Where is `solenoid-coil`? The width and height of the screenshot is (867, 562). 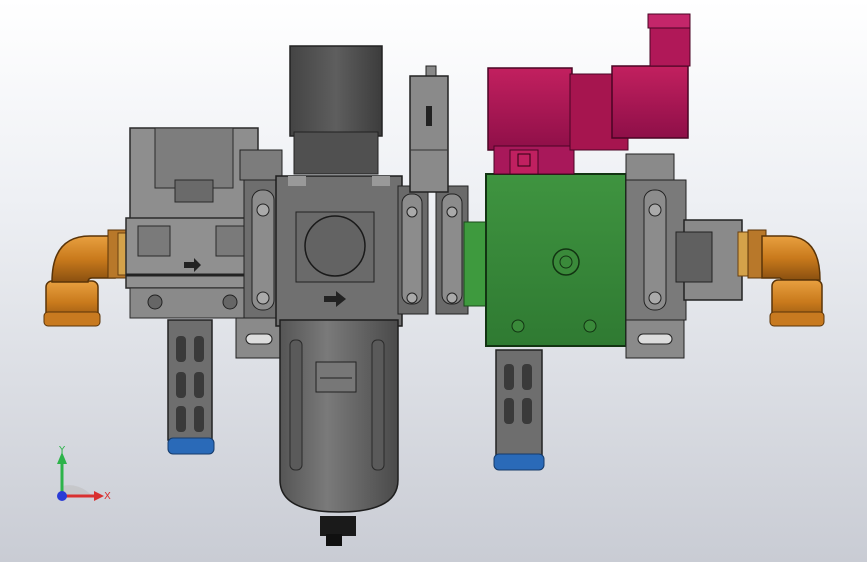
solenoid-coil is located at coordinates (589, 94).